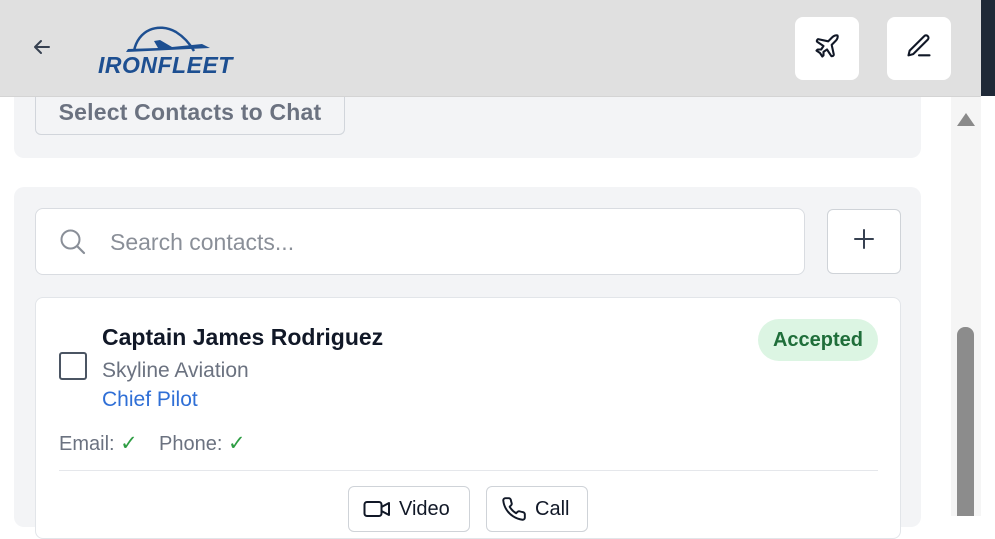 Image resolution: width=995 pixels, height=539 pixels. I want to click on airplane-icon, so click(827, 48).